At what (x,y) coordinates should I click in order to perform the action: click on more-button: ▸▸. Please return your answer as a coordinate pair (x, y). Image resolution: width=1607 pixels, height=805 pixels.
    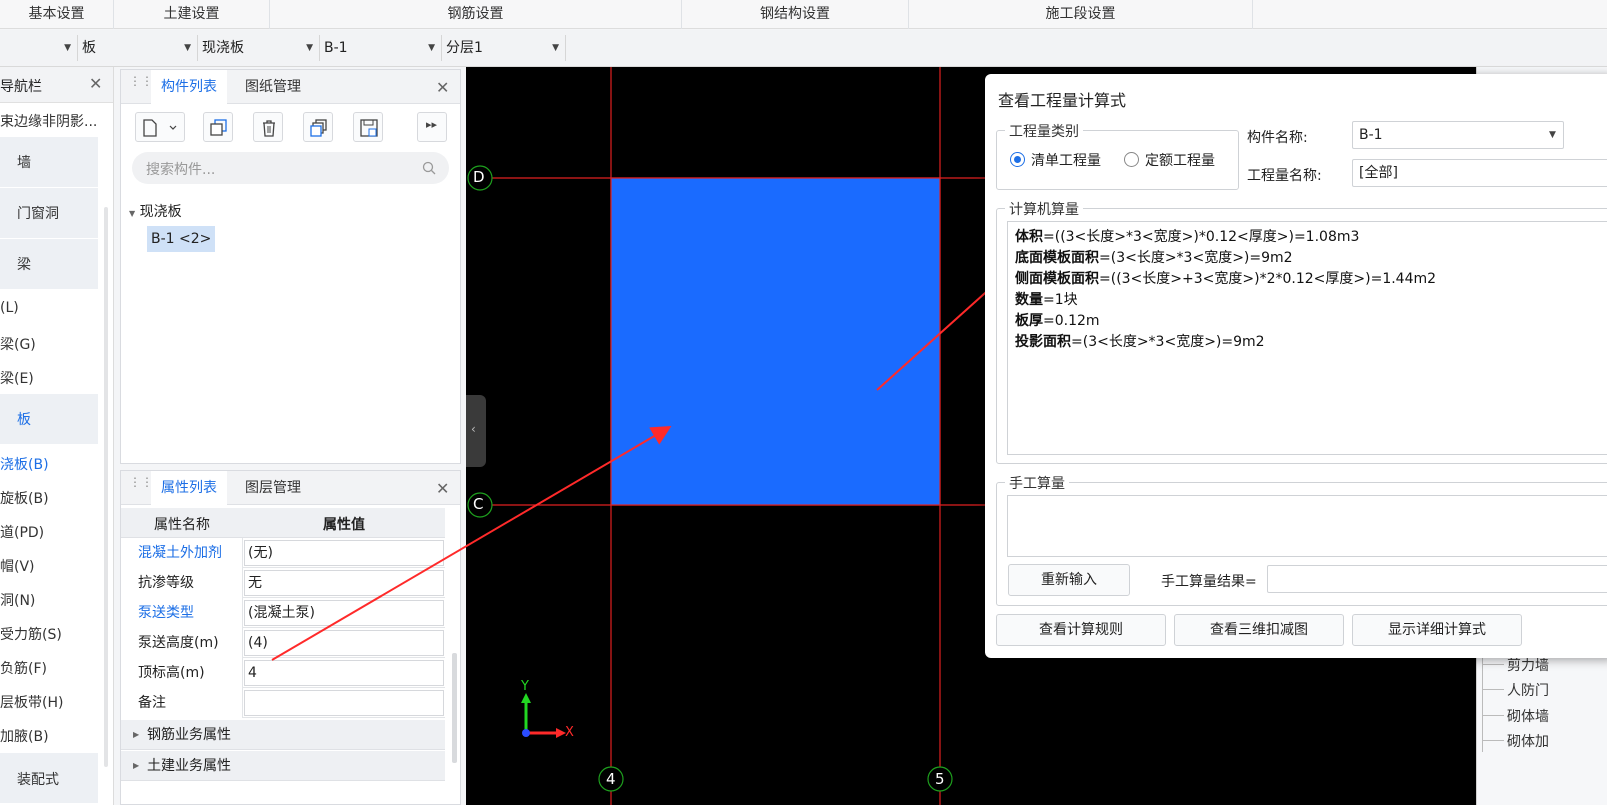
    Looking at the image, I should click on (432, 127).